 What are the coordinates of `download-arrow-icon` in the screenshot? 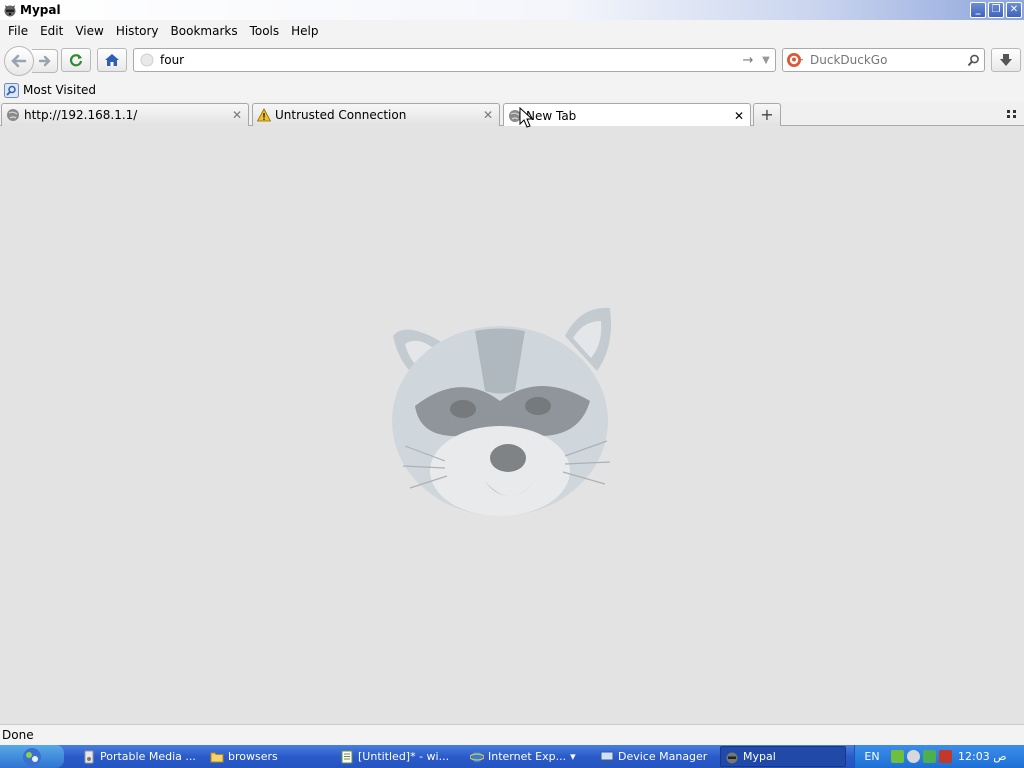 It's located at (1006, 60).